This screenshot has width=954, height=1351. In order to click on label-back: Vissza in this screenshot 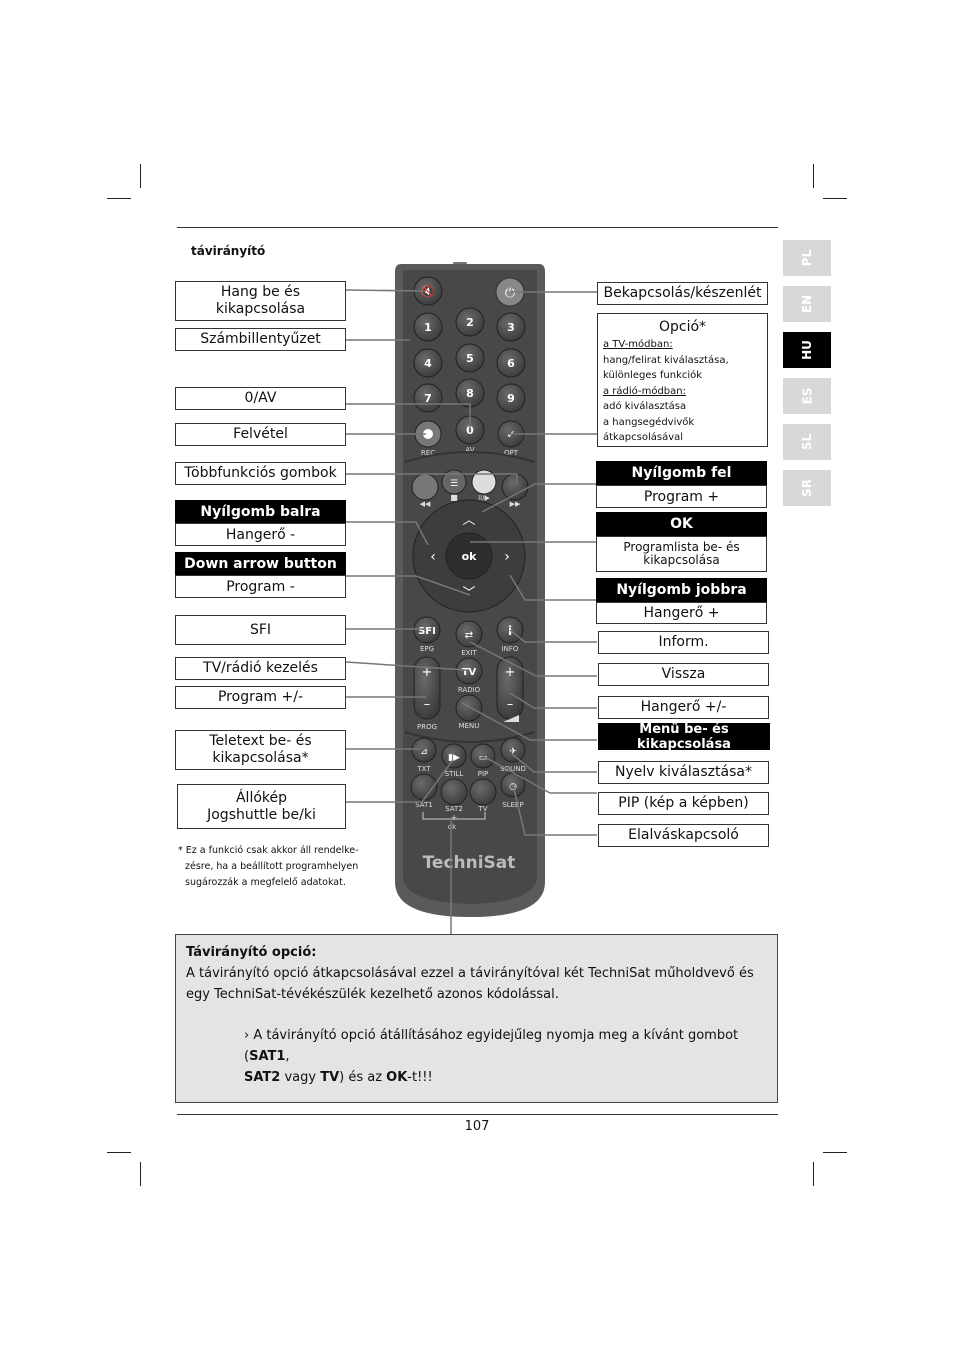, I will do `click(683, 674)`.